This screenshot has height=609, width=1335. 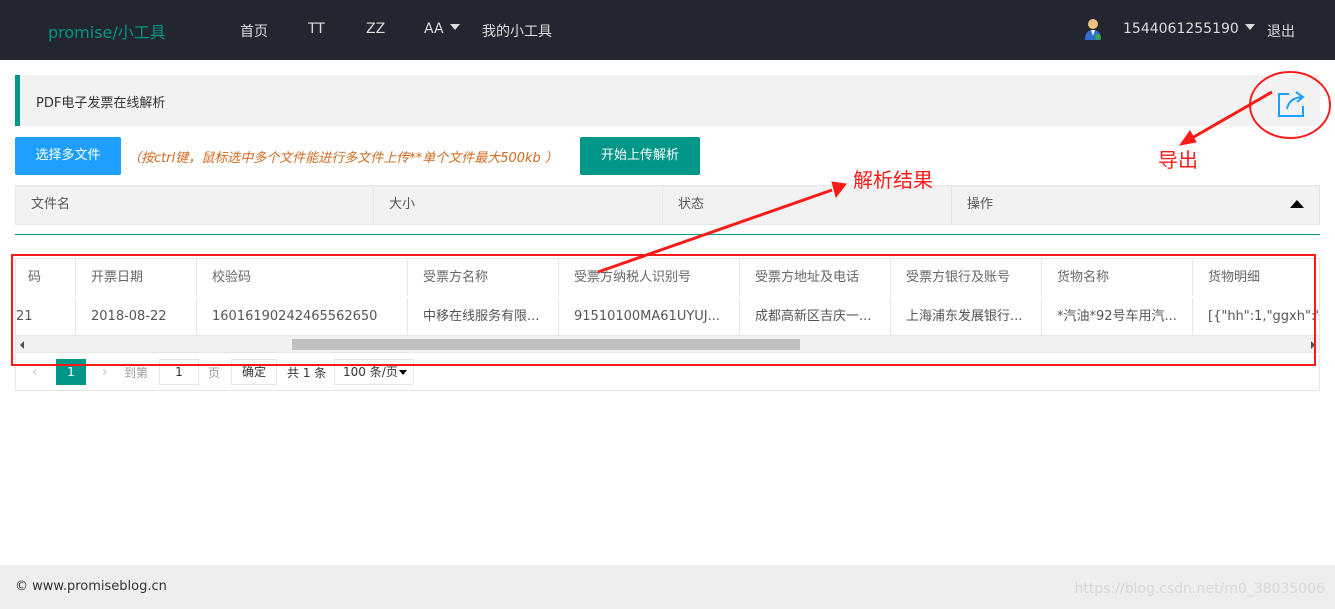 I want to click on pagination: ‹ 1 › 到第 页 确定 共 1 条 100 条/页, so click(x=667, y=373).